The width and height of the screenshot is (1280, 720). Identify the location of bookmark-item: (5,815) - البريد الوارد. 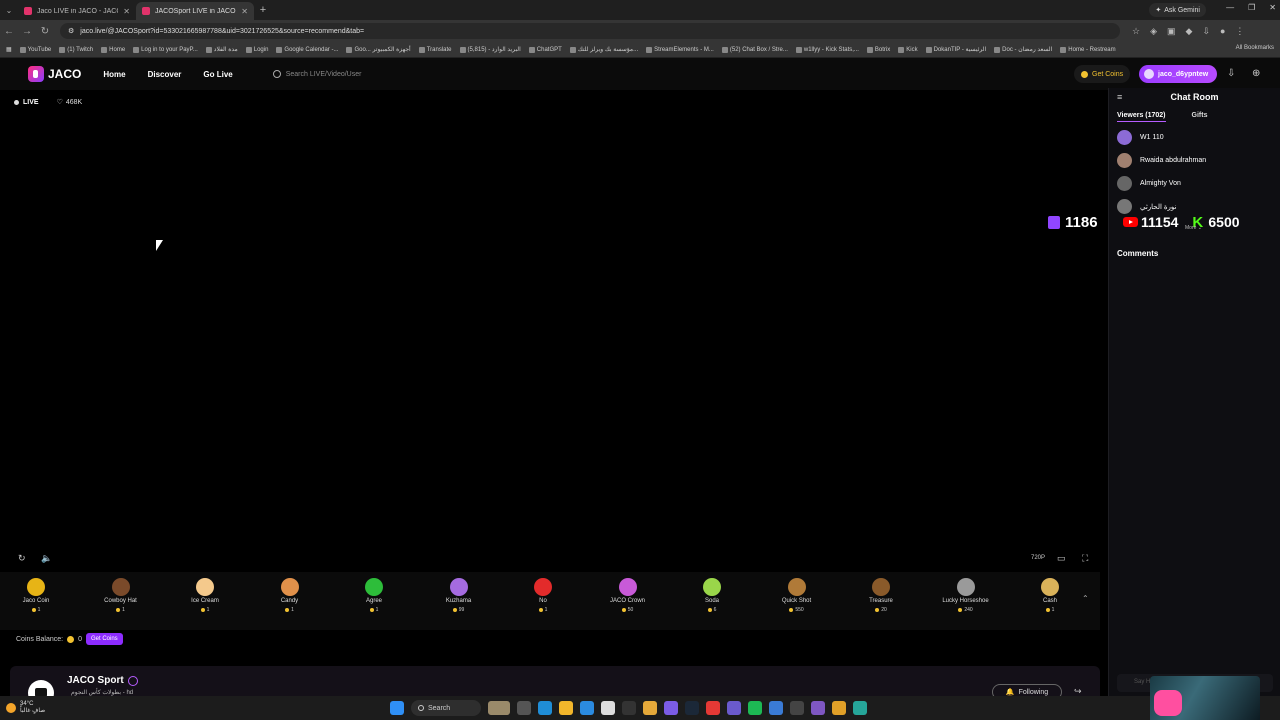
(490, 49).